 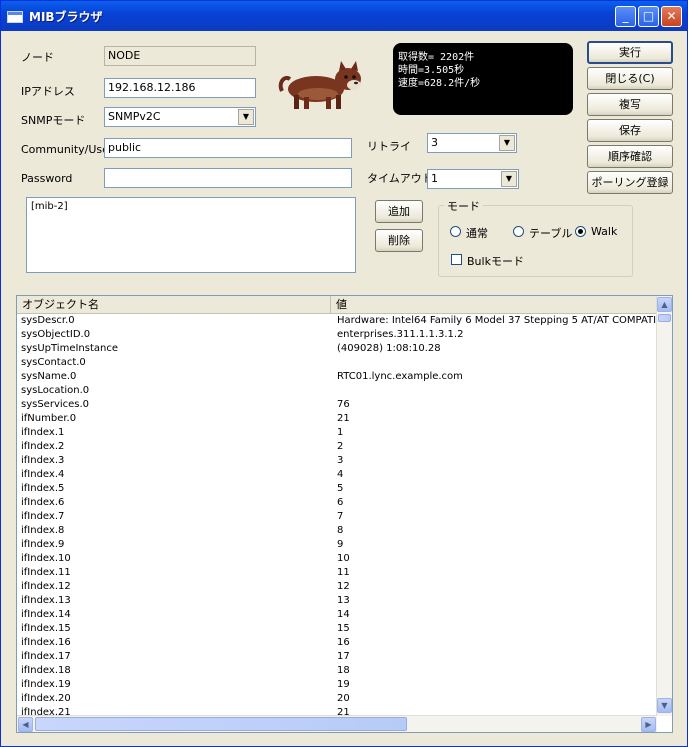 I want to click on maximize-button: □, so click(x=648, y=16).